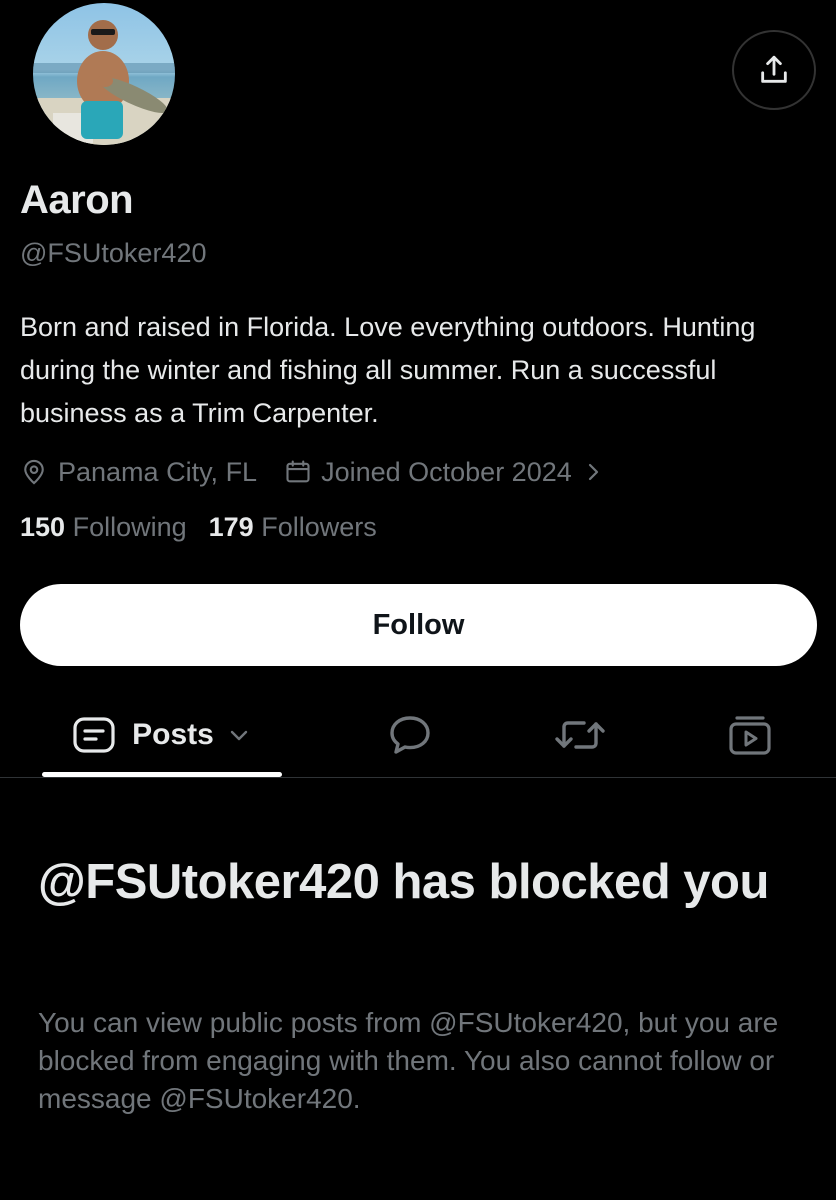 Image resolution: width=836 pixels, height=1200 pixels. Describe the element at coordinates (418, 625) in the screenshot. I see `follow-button: Follow` at that location.